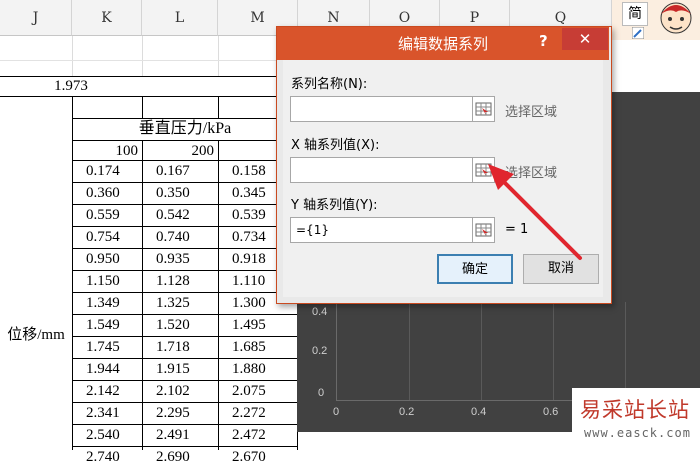 The width and height of the screenshot is (700, 468). Describe the element at coordinates (407, 412) in the screenshot. I see `x-tick-label: 0.2` at that location.